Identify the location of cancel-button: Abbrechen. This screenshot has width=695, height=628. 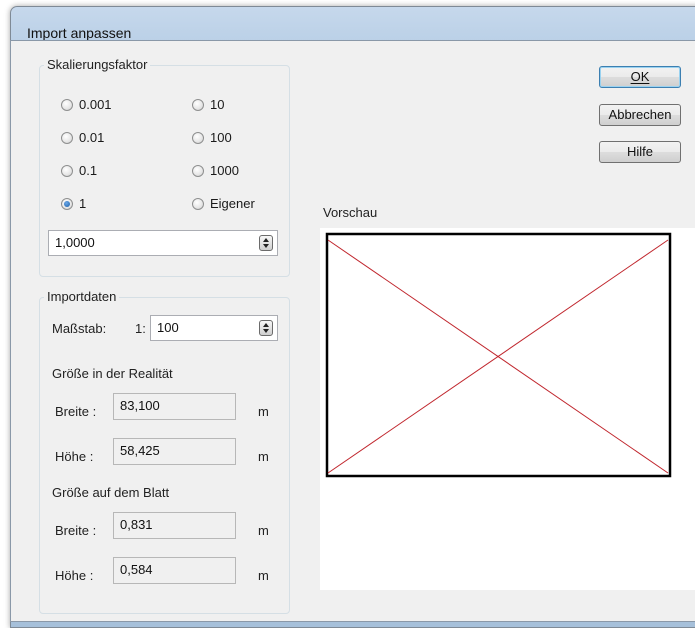
(640, 115).